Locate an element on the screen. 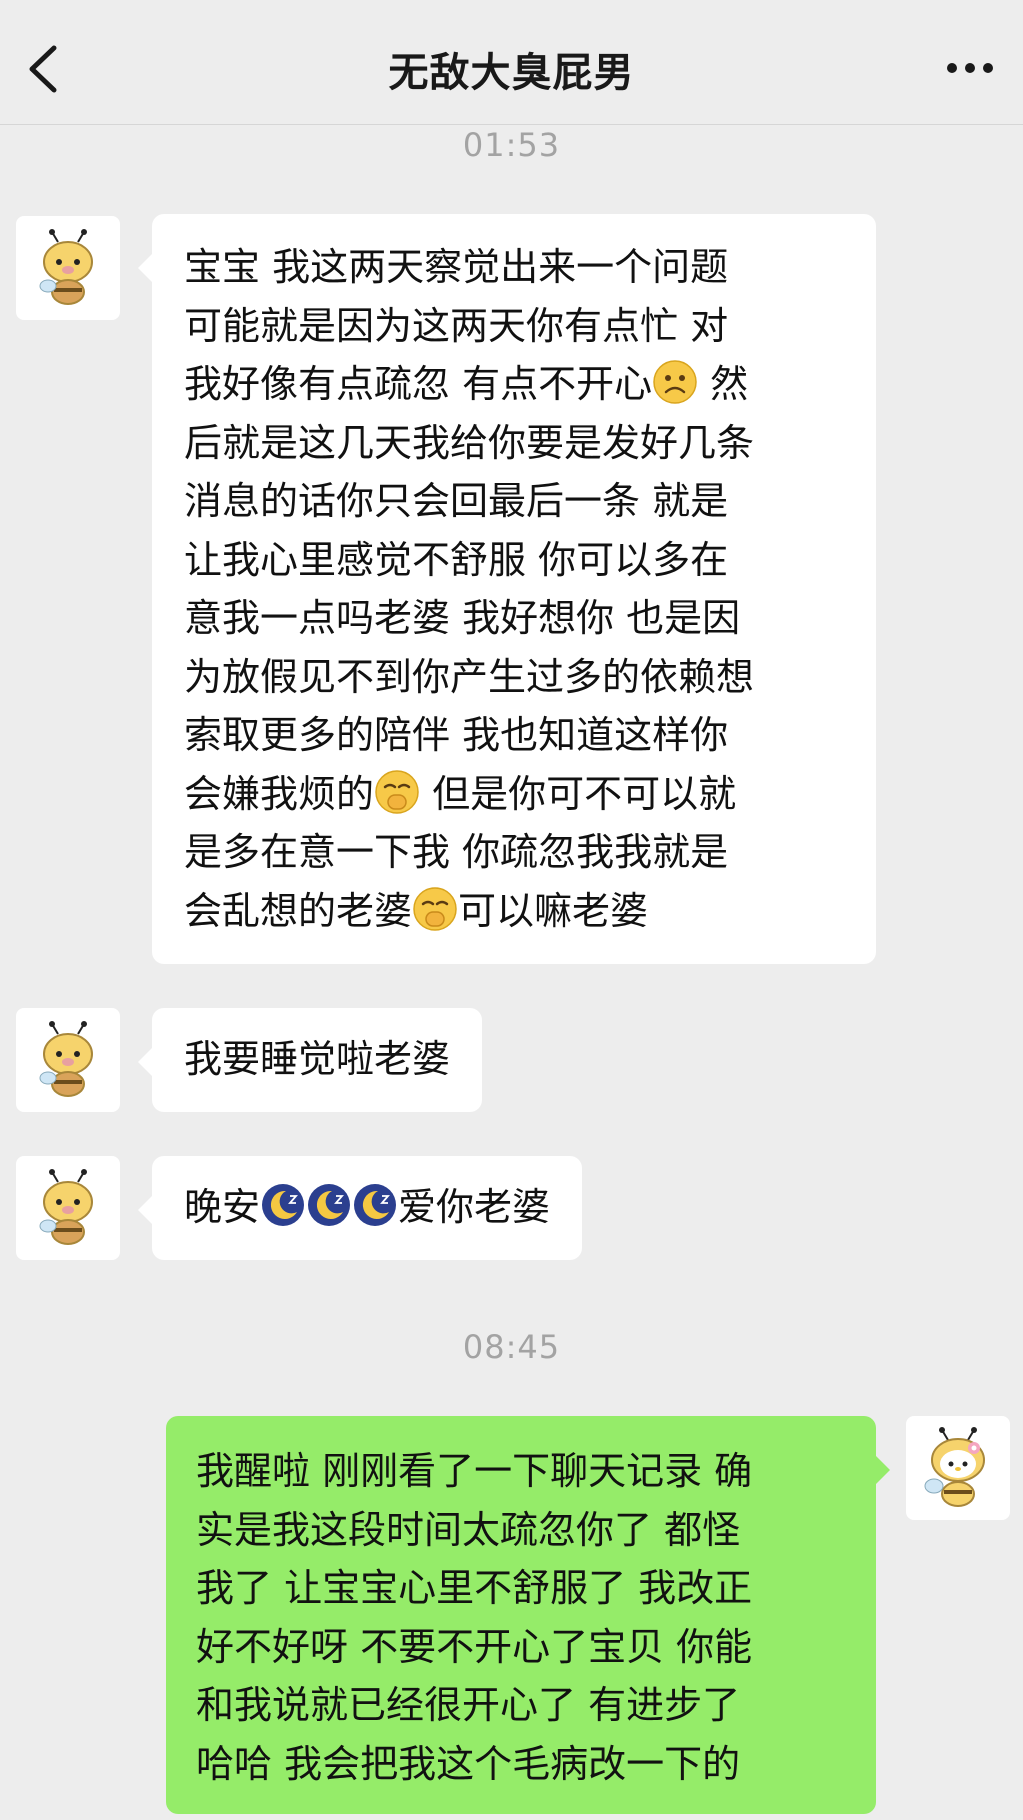 Image resolution: width=1023 pixels, height=1820 pixels. message-line: 是多在意一下我 你疏忽我我就是 is located at coordinates (456, 852).